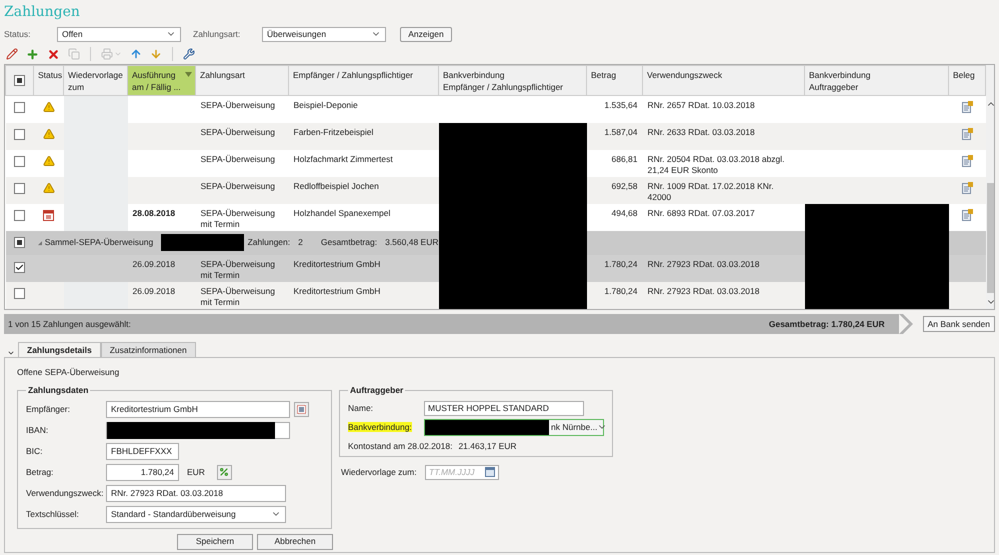 This screenshot has height=555, width=999. Describe the element at coordinates (334, 131) in the screenshot. I see `table-cell: Farben-Fritzebeispiel` at that location.